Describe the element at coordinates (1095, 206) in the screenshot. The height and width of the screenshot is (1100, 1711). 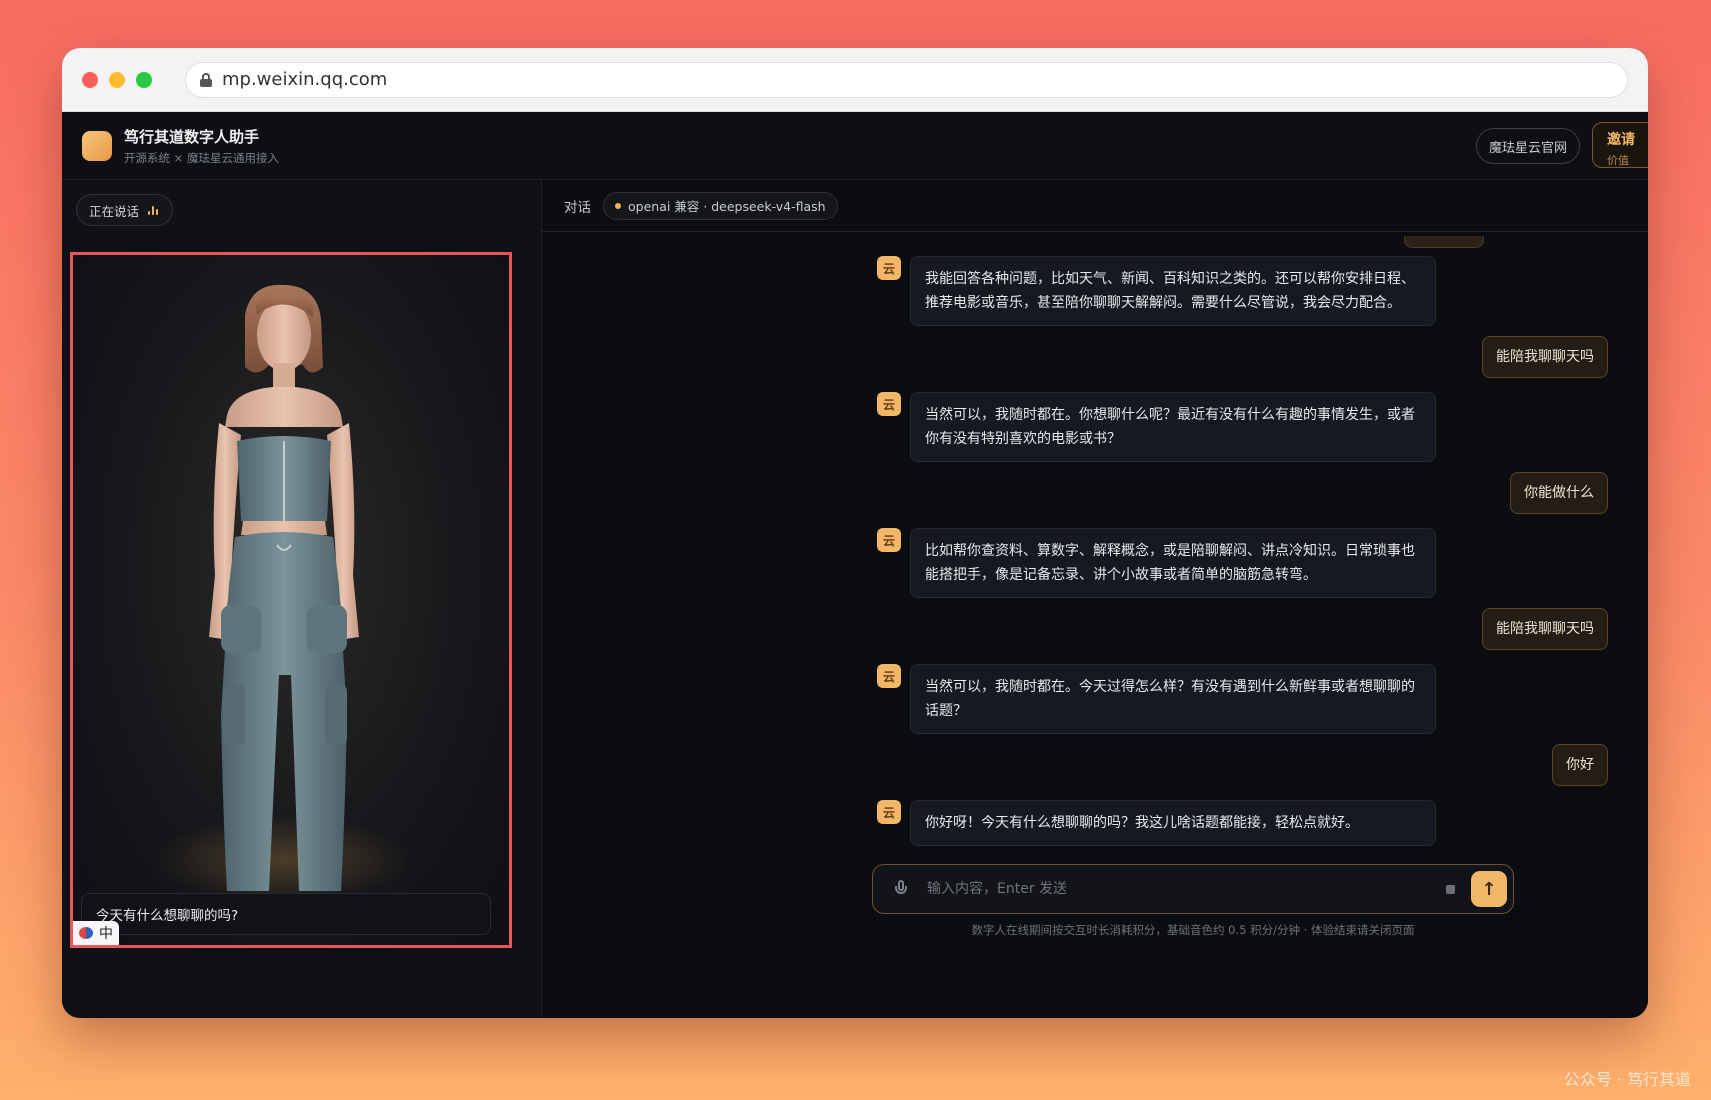
I see `chat-tabbar: 对话 openai 兼容 · deepseek-v4-flash` at that location.